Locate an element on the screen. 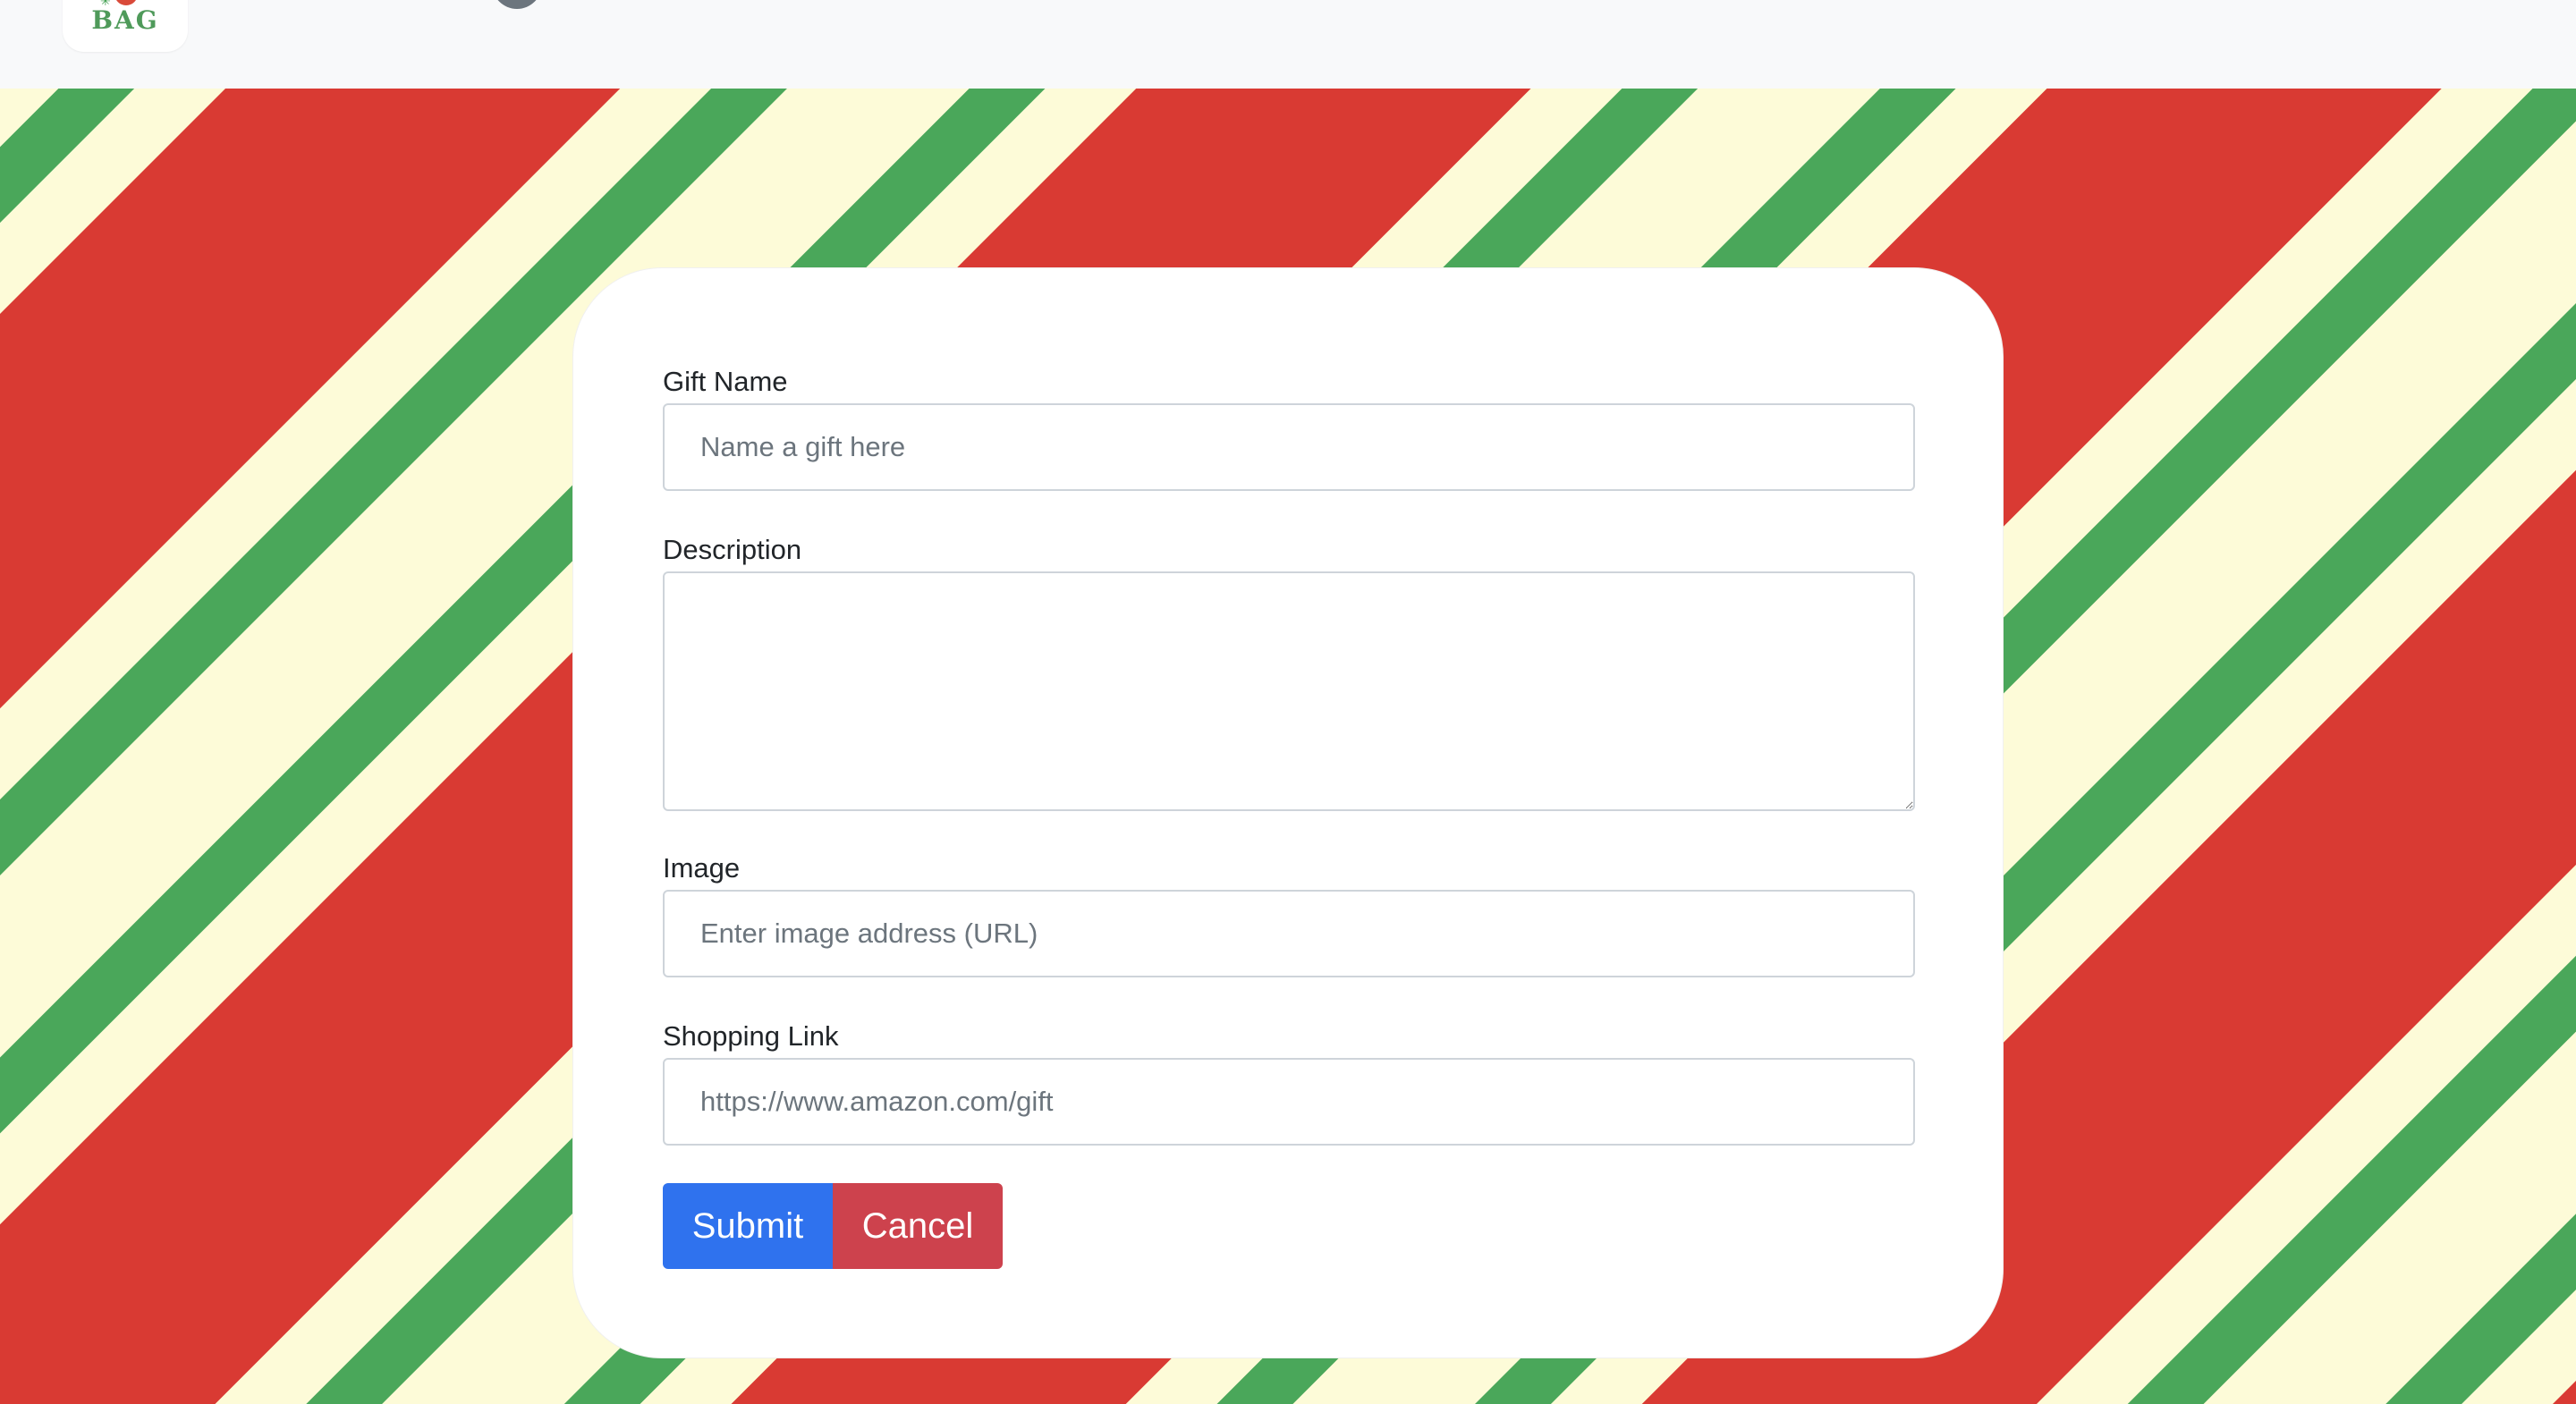 Image resolution: width=2576 pixels, height=1404 pixels. user-avatar is located at coordinates (517, 5).